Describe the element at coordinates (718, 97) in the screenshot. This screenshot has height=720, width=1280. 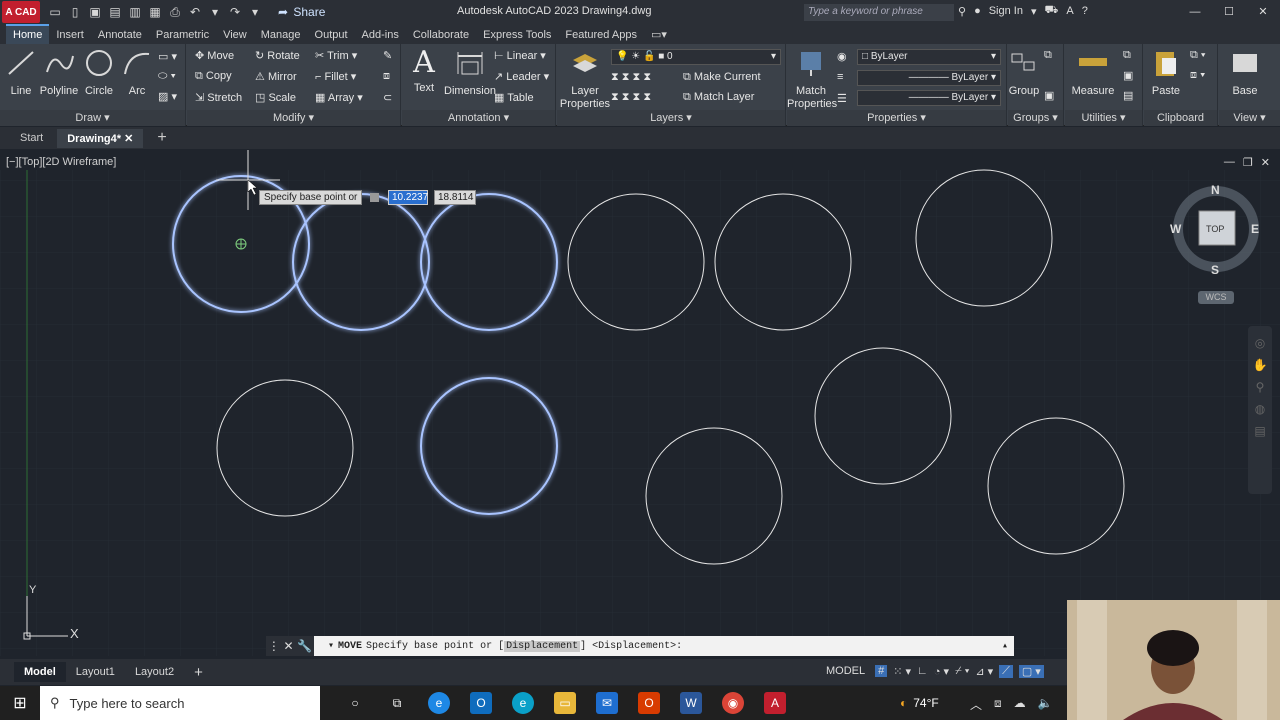
I see `match-layer-button: ⧉ Match Layer` at that location.